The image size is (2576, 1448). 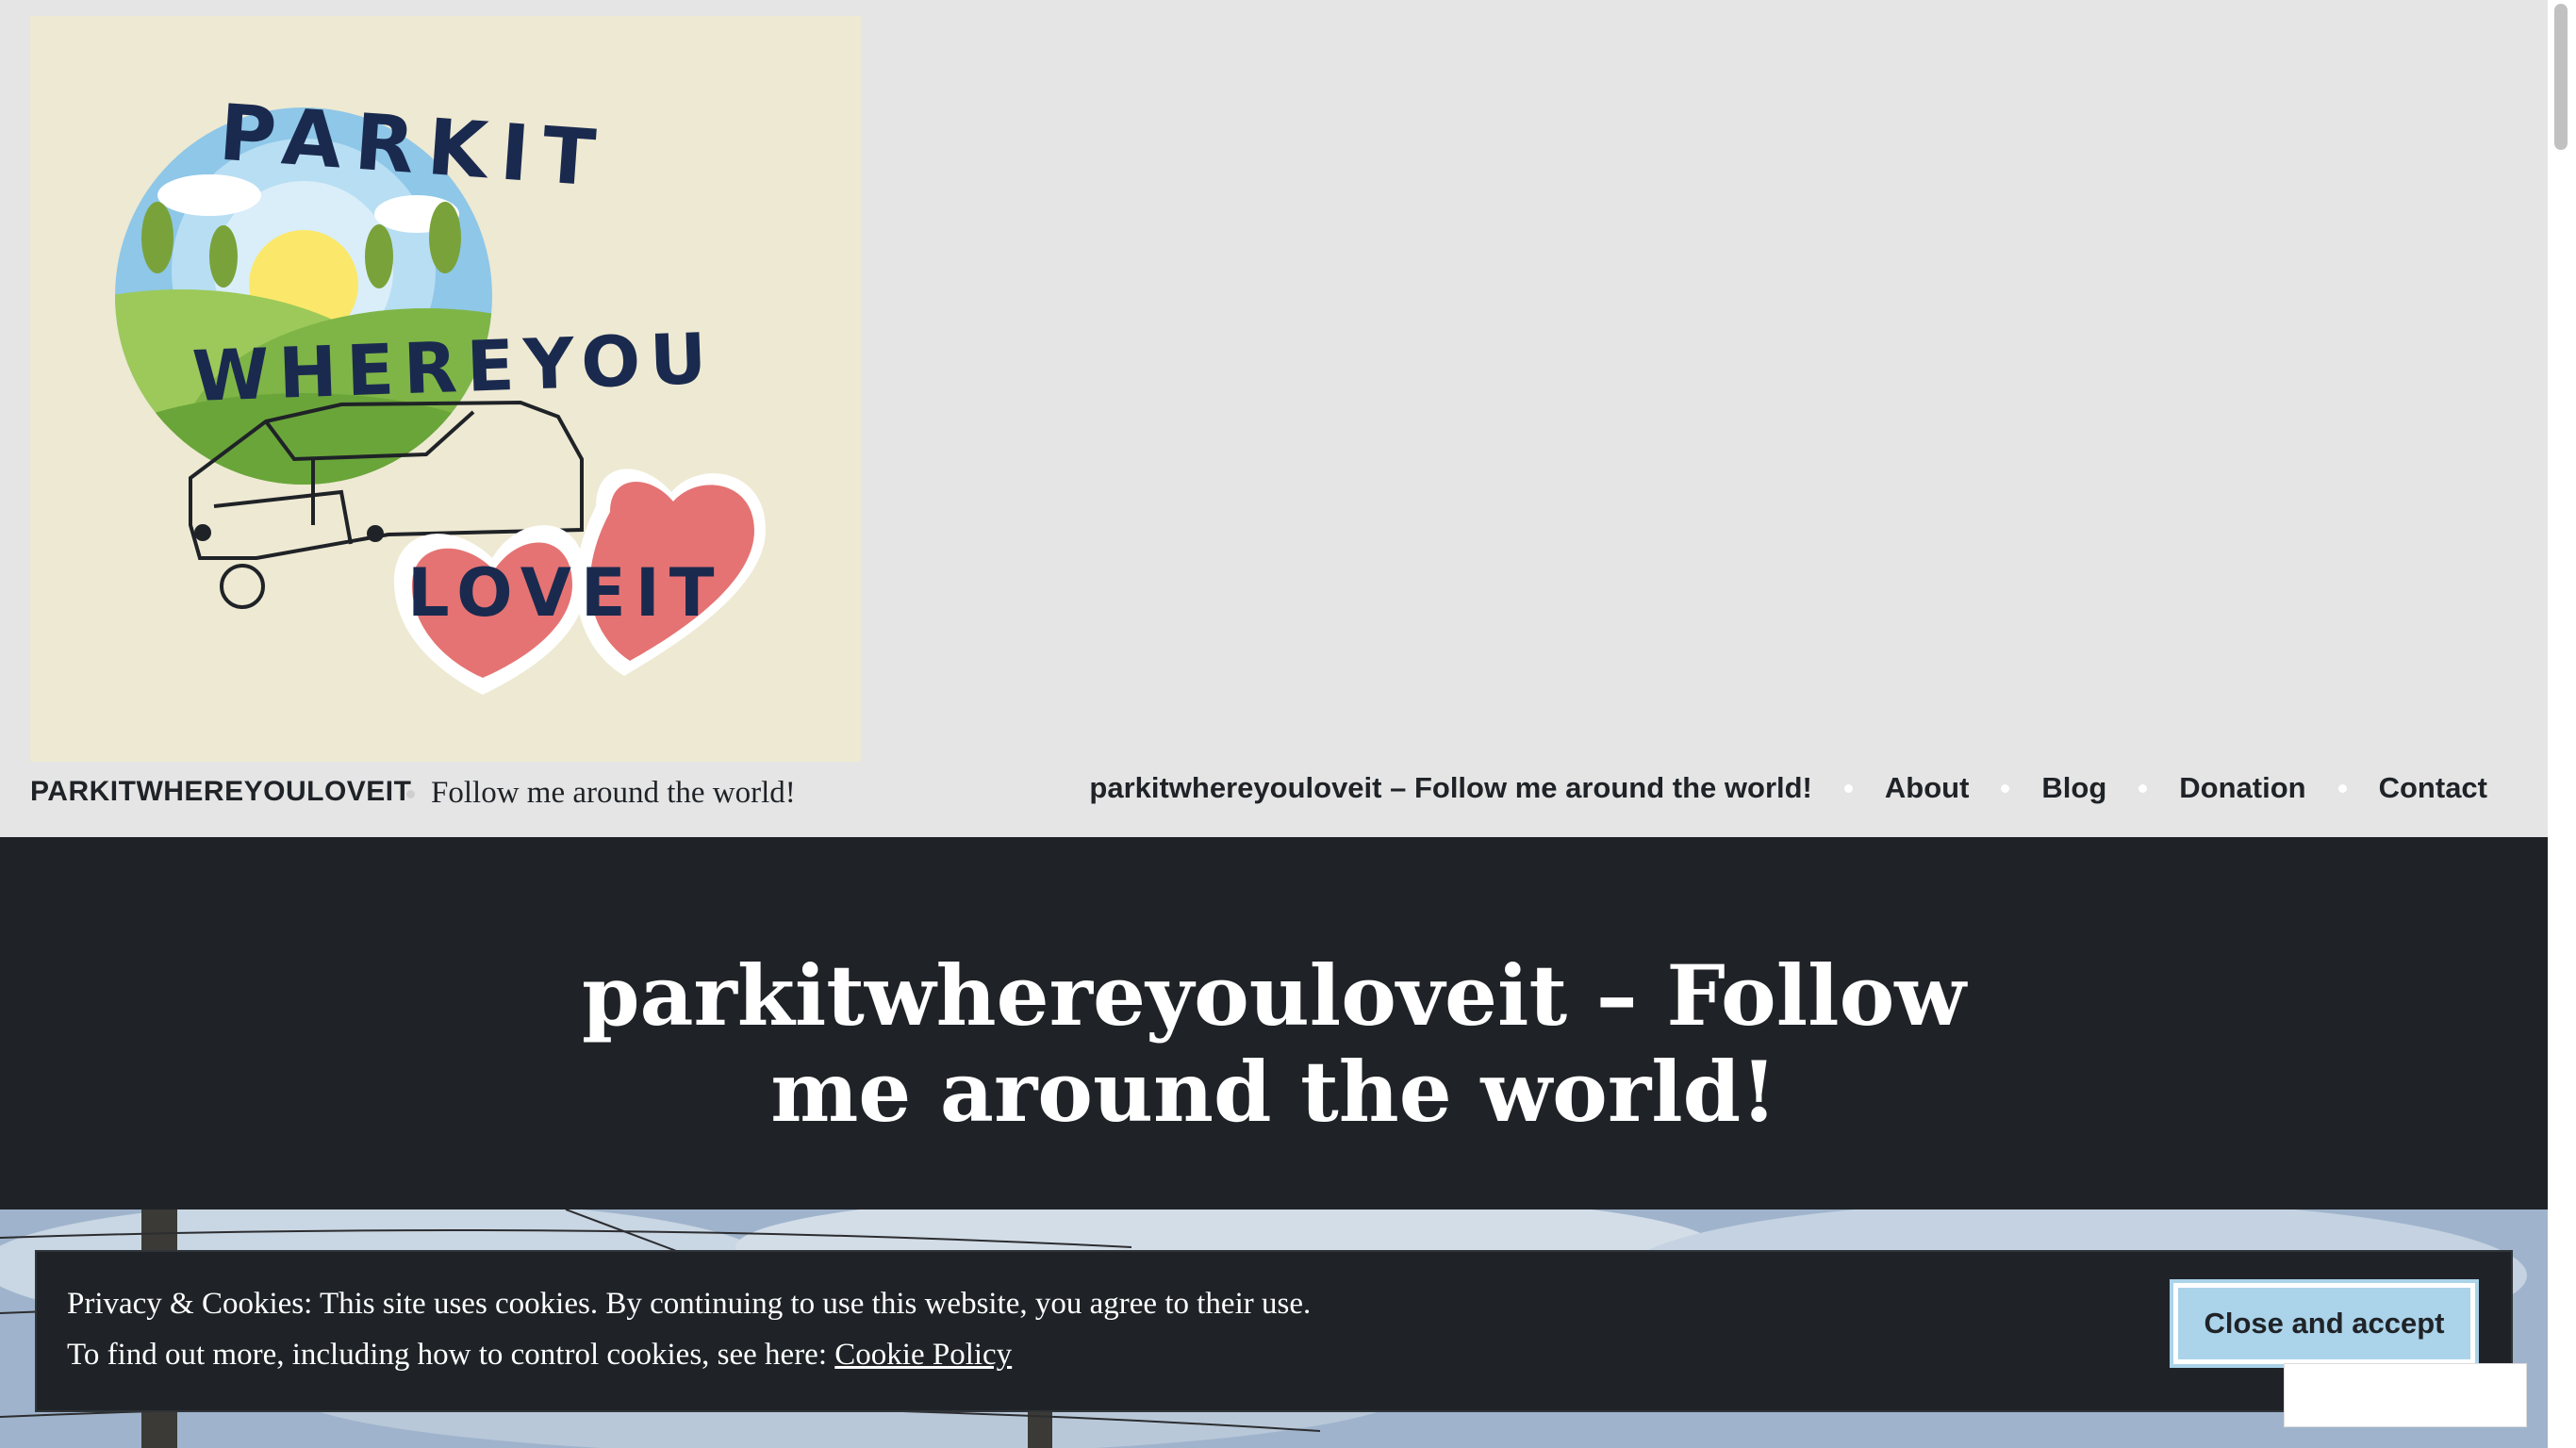 I want to click on title-separator, so click(x=410, y=794).